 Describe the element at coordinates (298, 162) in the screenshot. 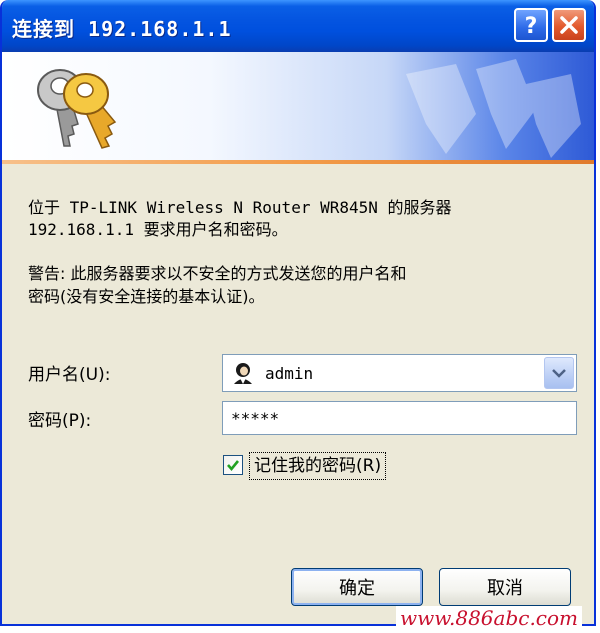

I see `banner-accent-line` at that location.